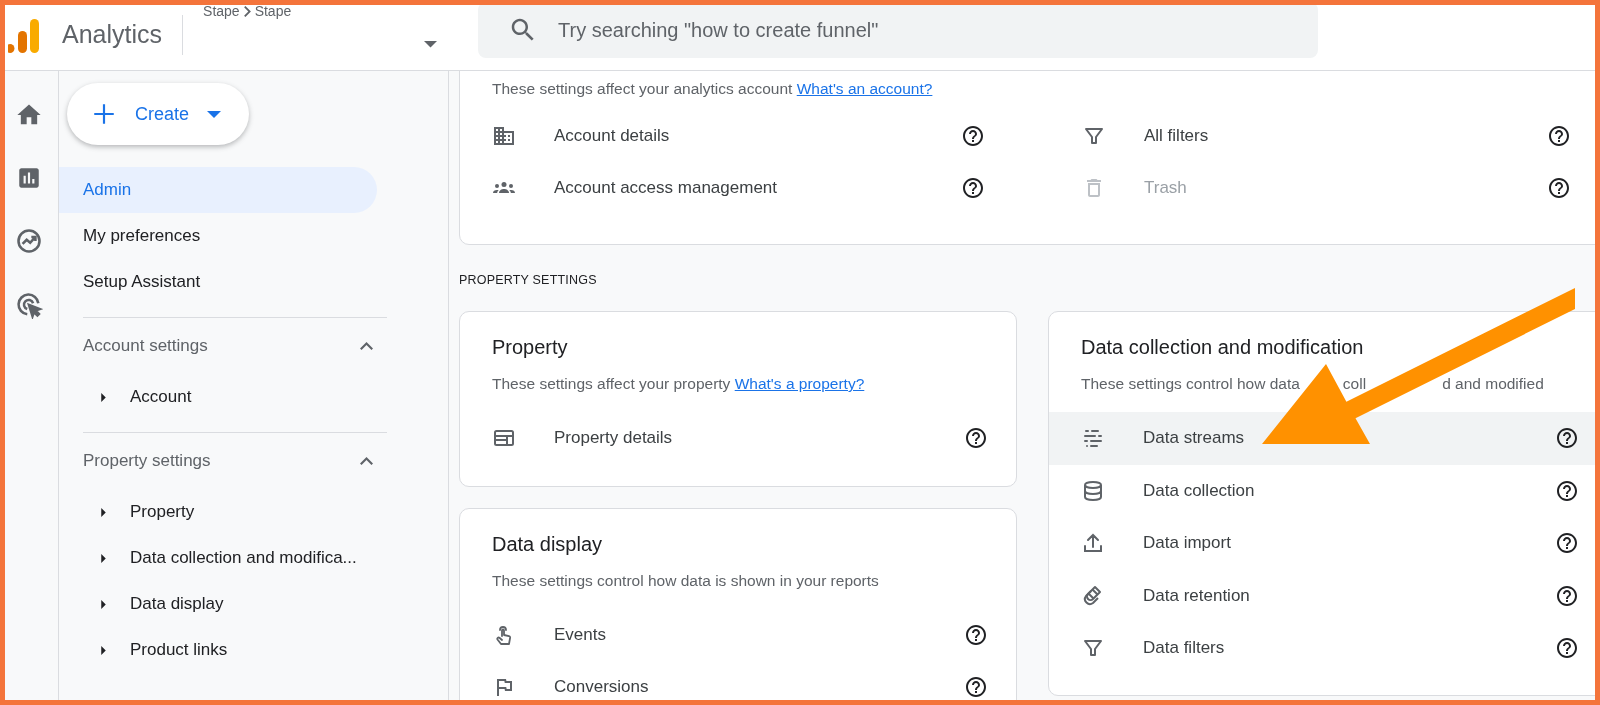  Describe the element at coordinates (799, 383) in the screenshot. I see `help-link: What's a property?` at that location.